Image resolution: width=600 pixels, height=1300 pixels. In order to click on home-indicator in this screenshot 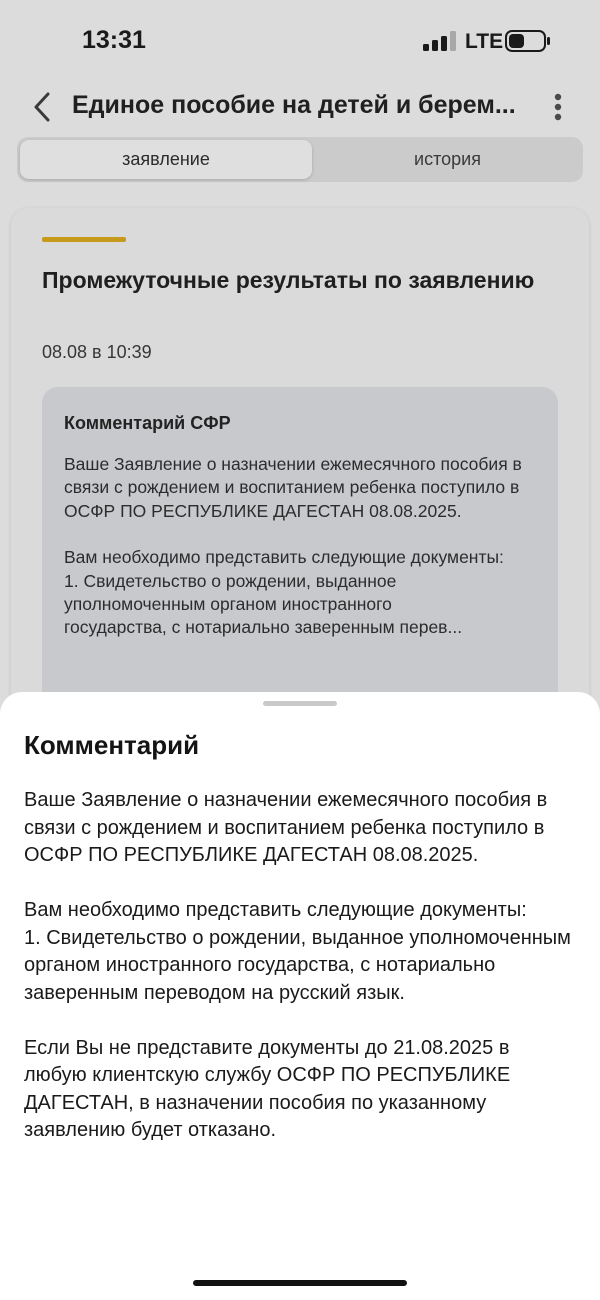, I will do `click(300, 1283)`.